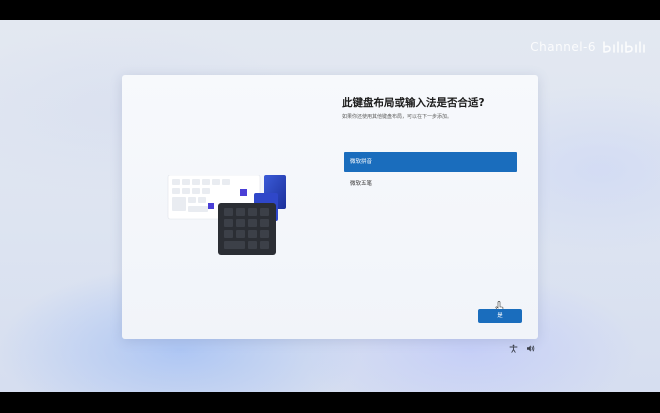  Describe the element at coordinates (513, 348) in the screenshot. I see `accessibility-icon` at that location.